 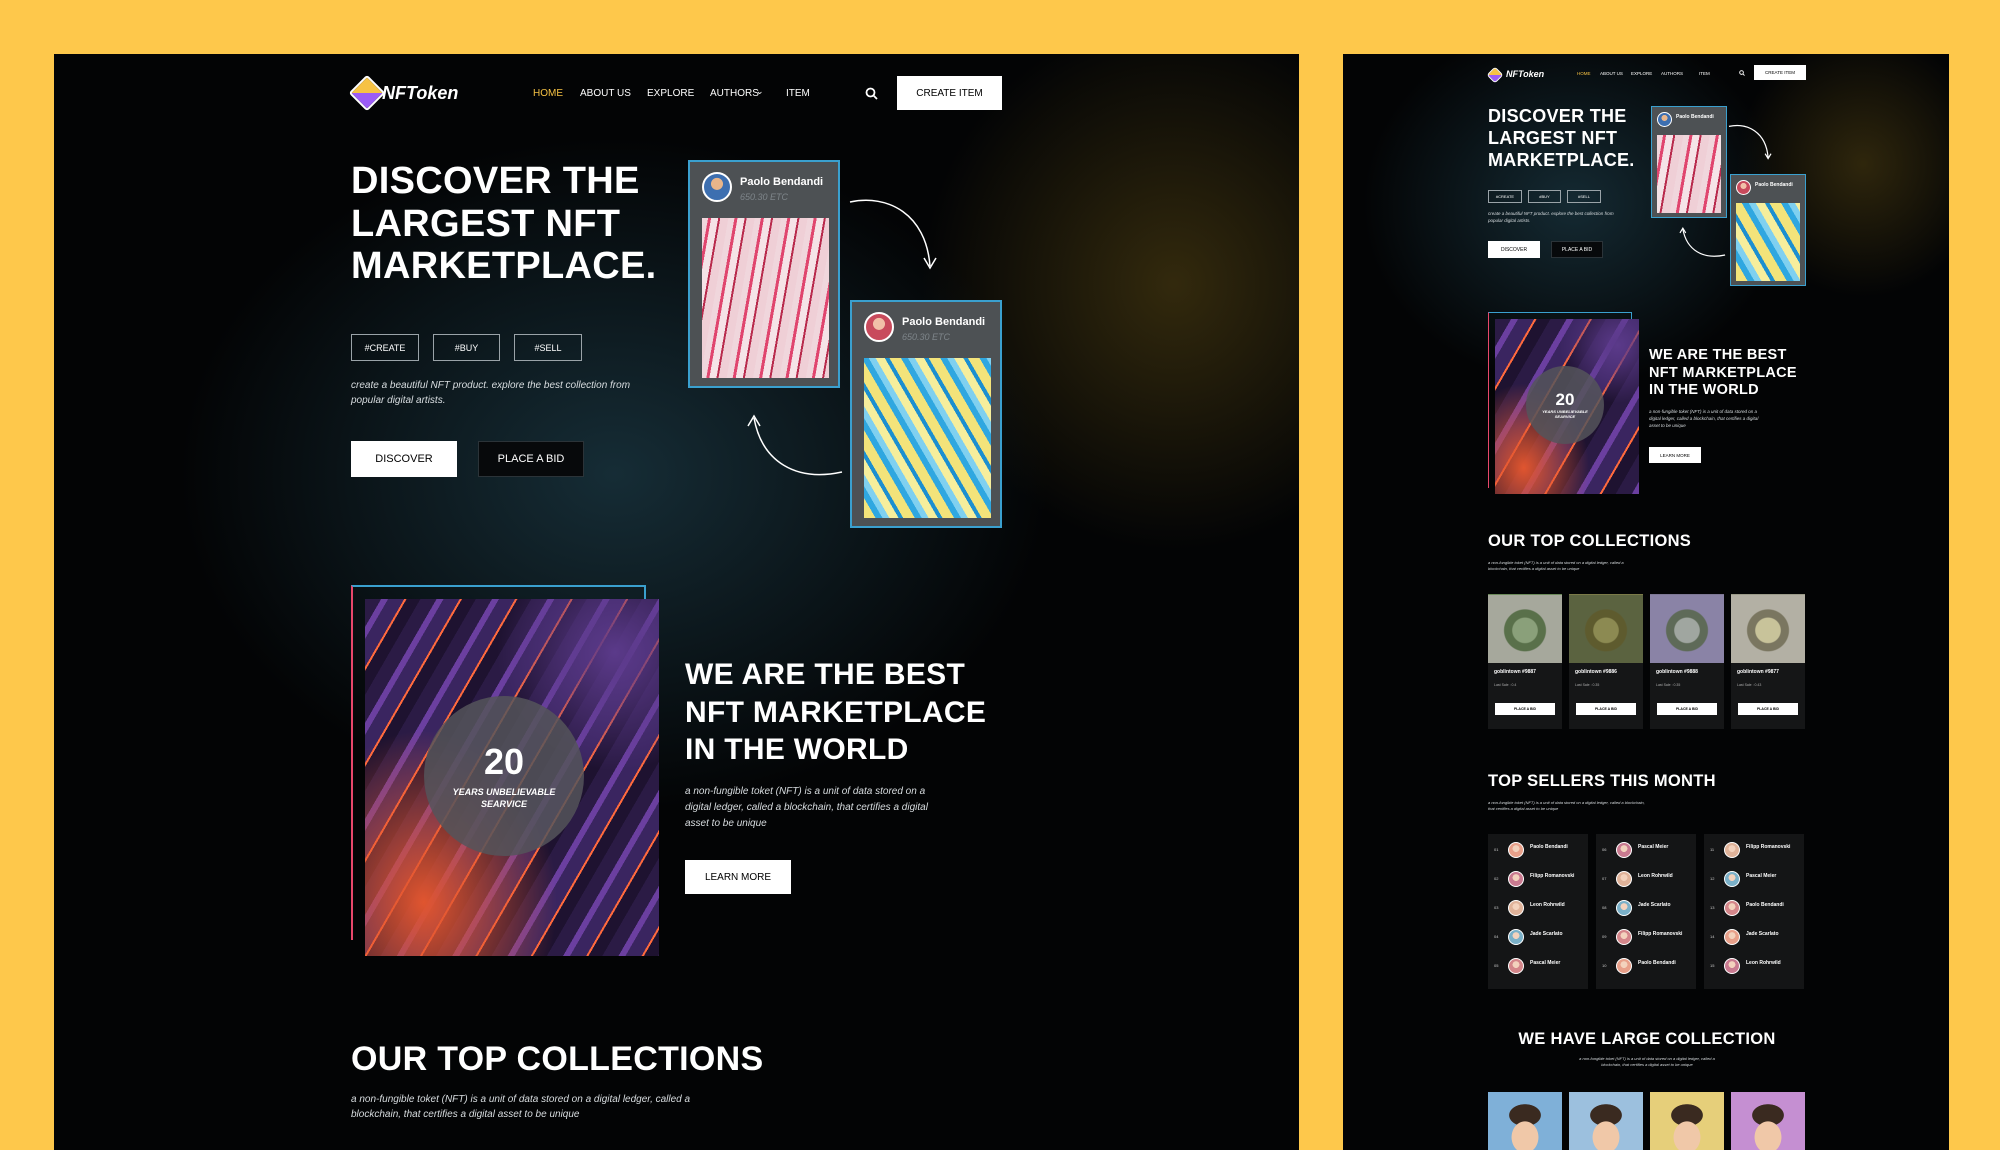 I want to click on seller-row: 08 Jade Scarlato, so click(x=1650, y=908).